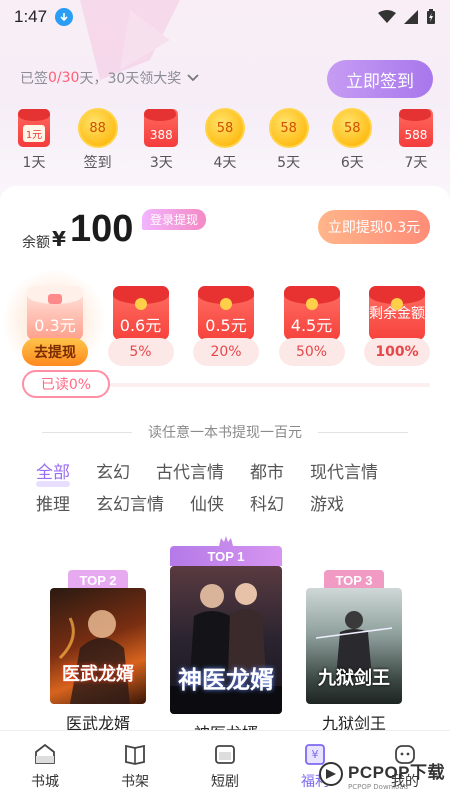 The width and height of the screenshot is (450, 797). I want to click on watermark: PCPOP下载 PCPOP Download, so click(384, 774).